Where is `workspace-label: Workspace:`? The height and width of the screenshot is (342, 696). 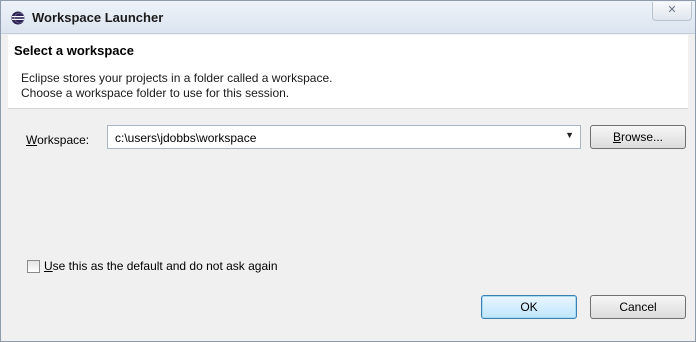 workspace-label: Workspace: is located at coordinates (57, 140).